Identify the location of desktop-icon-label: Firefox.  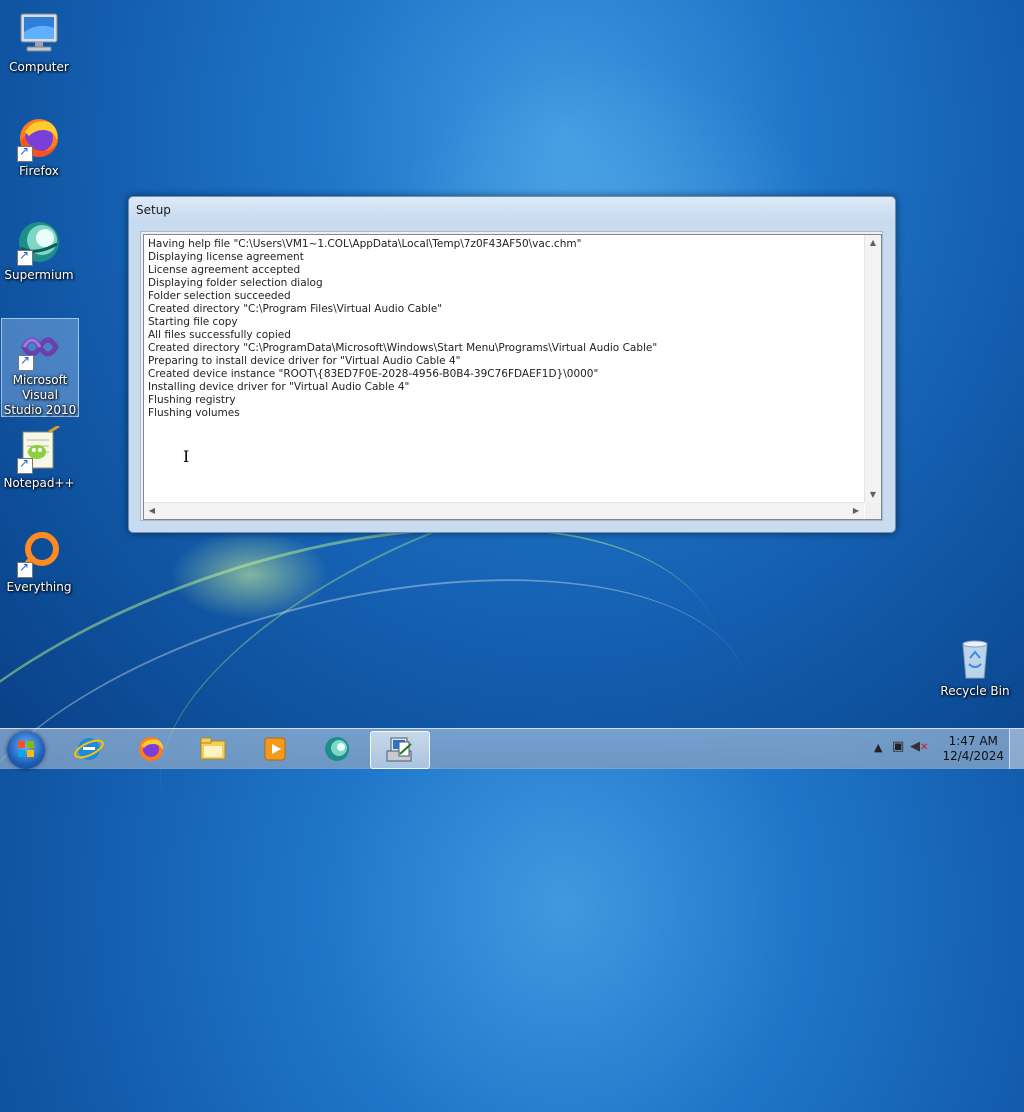
(39, 171).